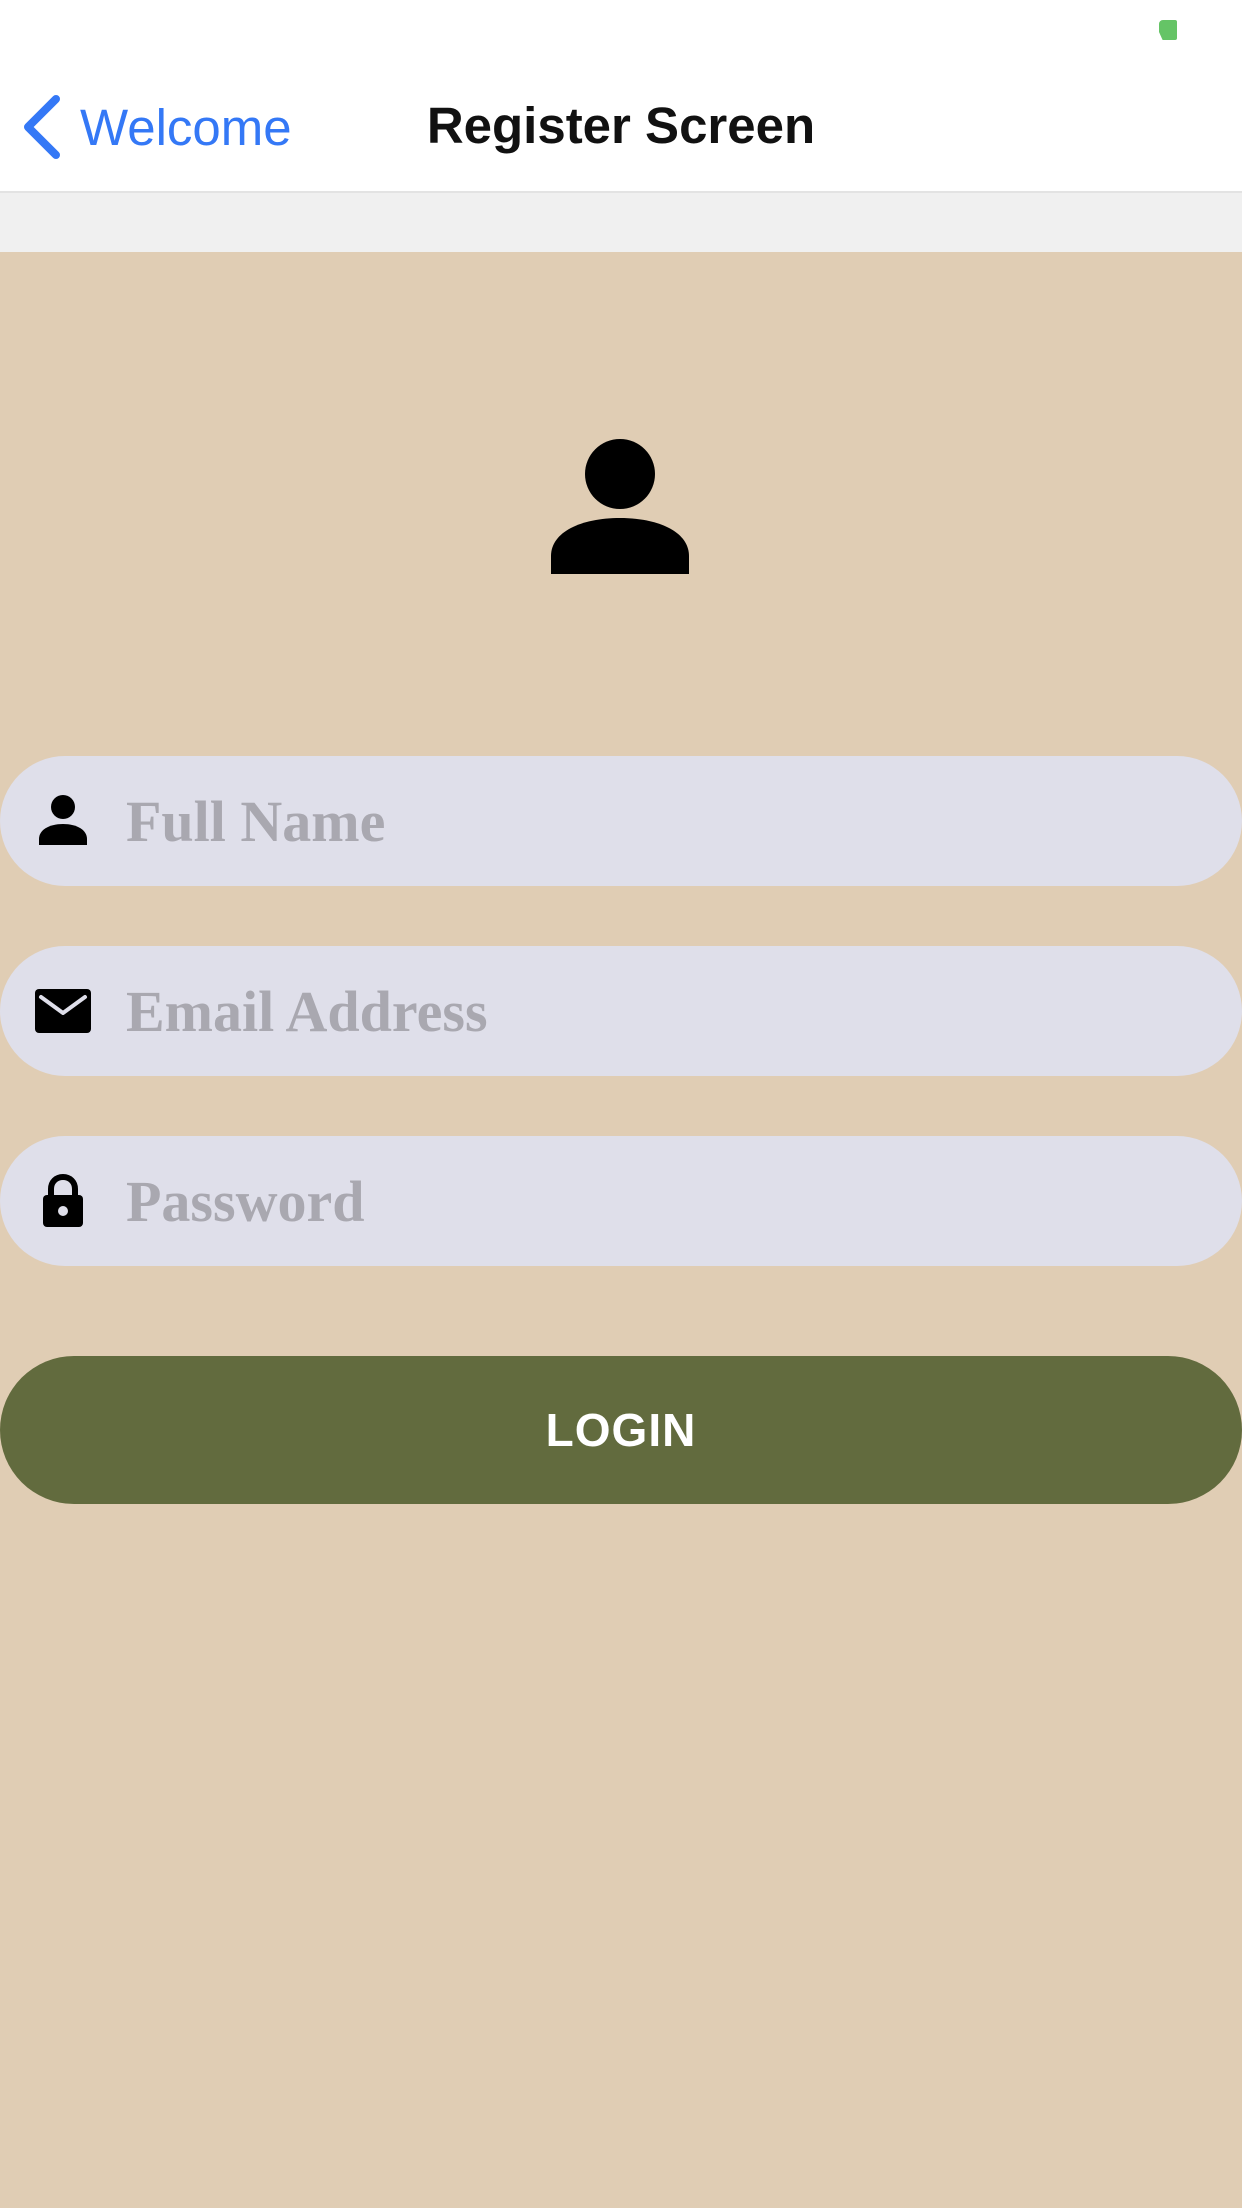 The width and height of the screenshot is (1242, 2208). Describe the element at coordinates (656, 1011) in the screenshot. I see `email-input` at that location.